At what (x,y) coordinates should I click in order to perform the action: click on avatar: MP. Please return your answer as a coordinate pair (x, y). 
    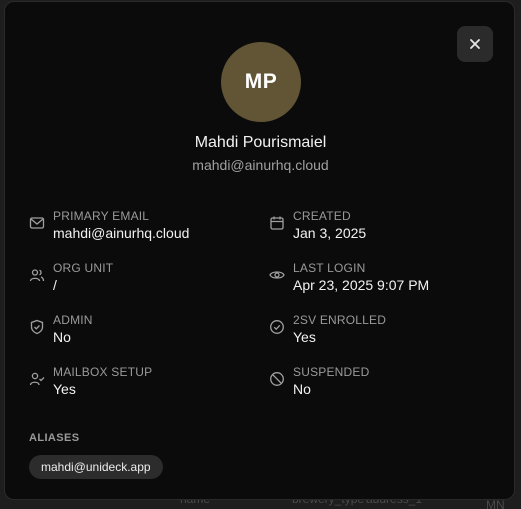
    Looking at the image, I should click on (261, 82).